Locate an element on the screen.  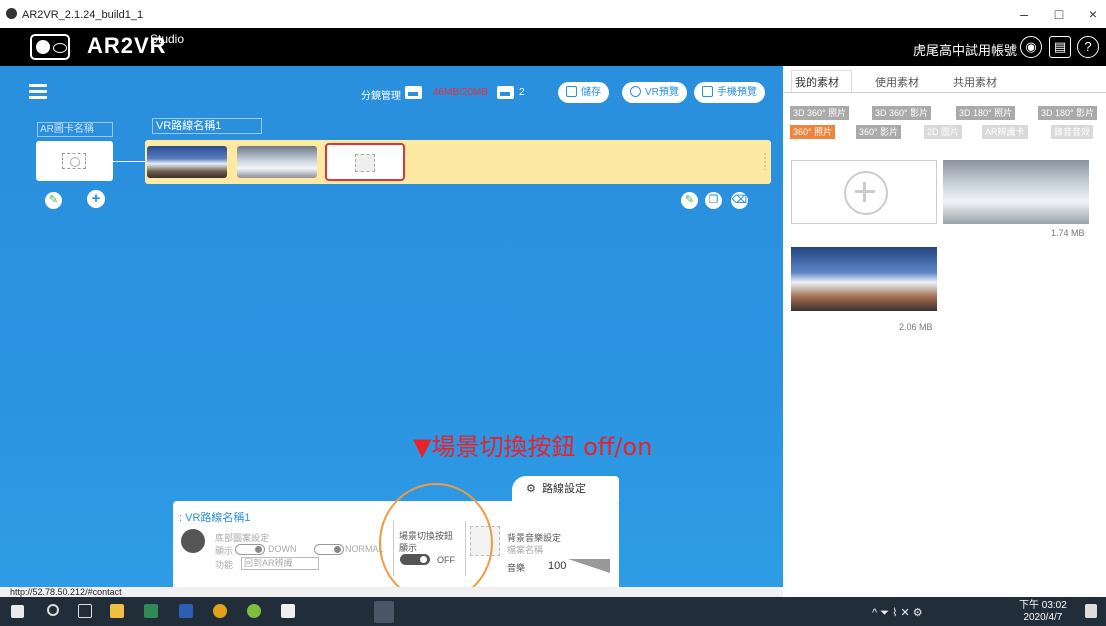
account-name: 虎尾高中試用帳號 is located at coordinates (965, 49).